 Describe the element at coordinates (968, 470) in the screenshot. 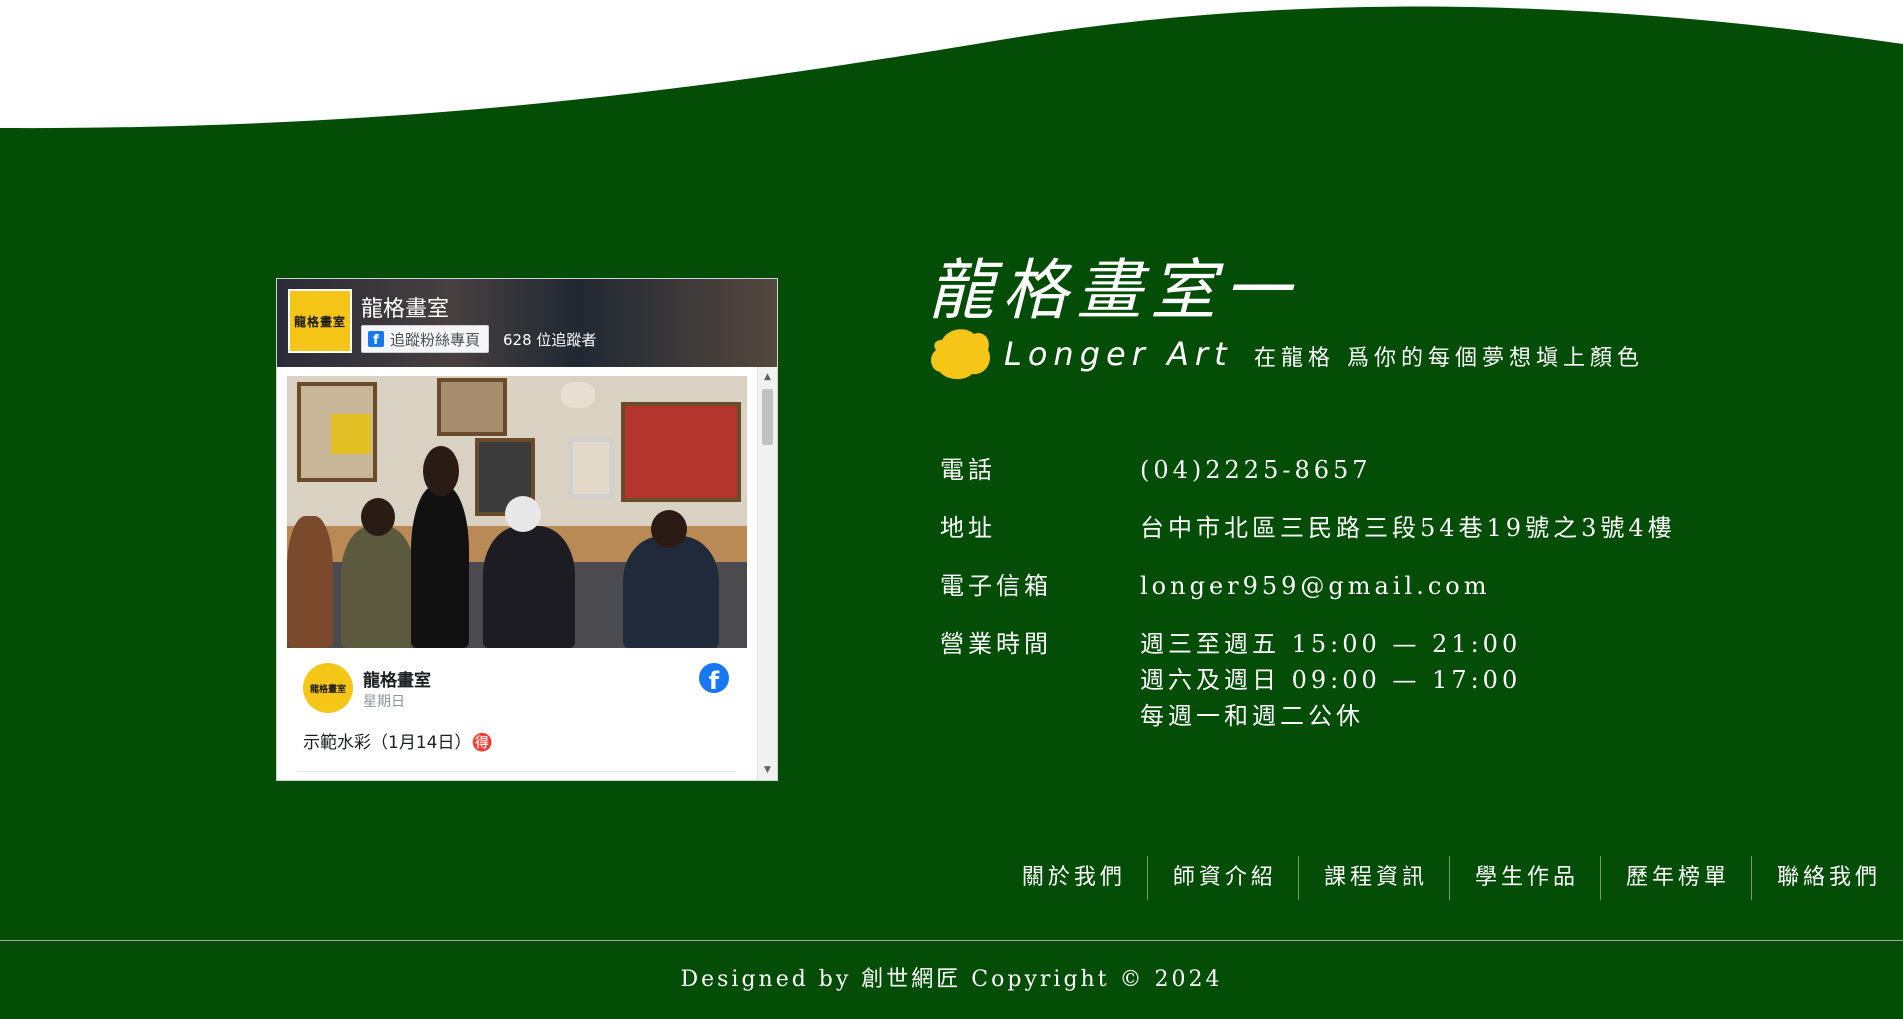

I see `phone-label: 電話` at that location.